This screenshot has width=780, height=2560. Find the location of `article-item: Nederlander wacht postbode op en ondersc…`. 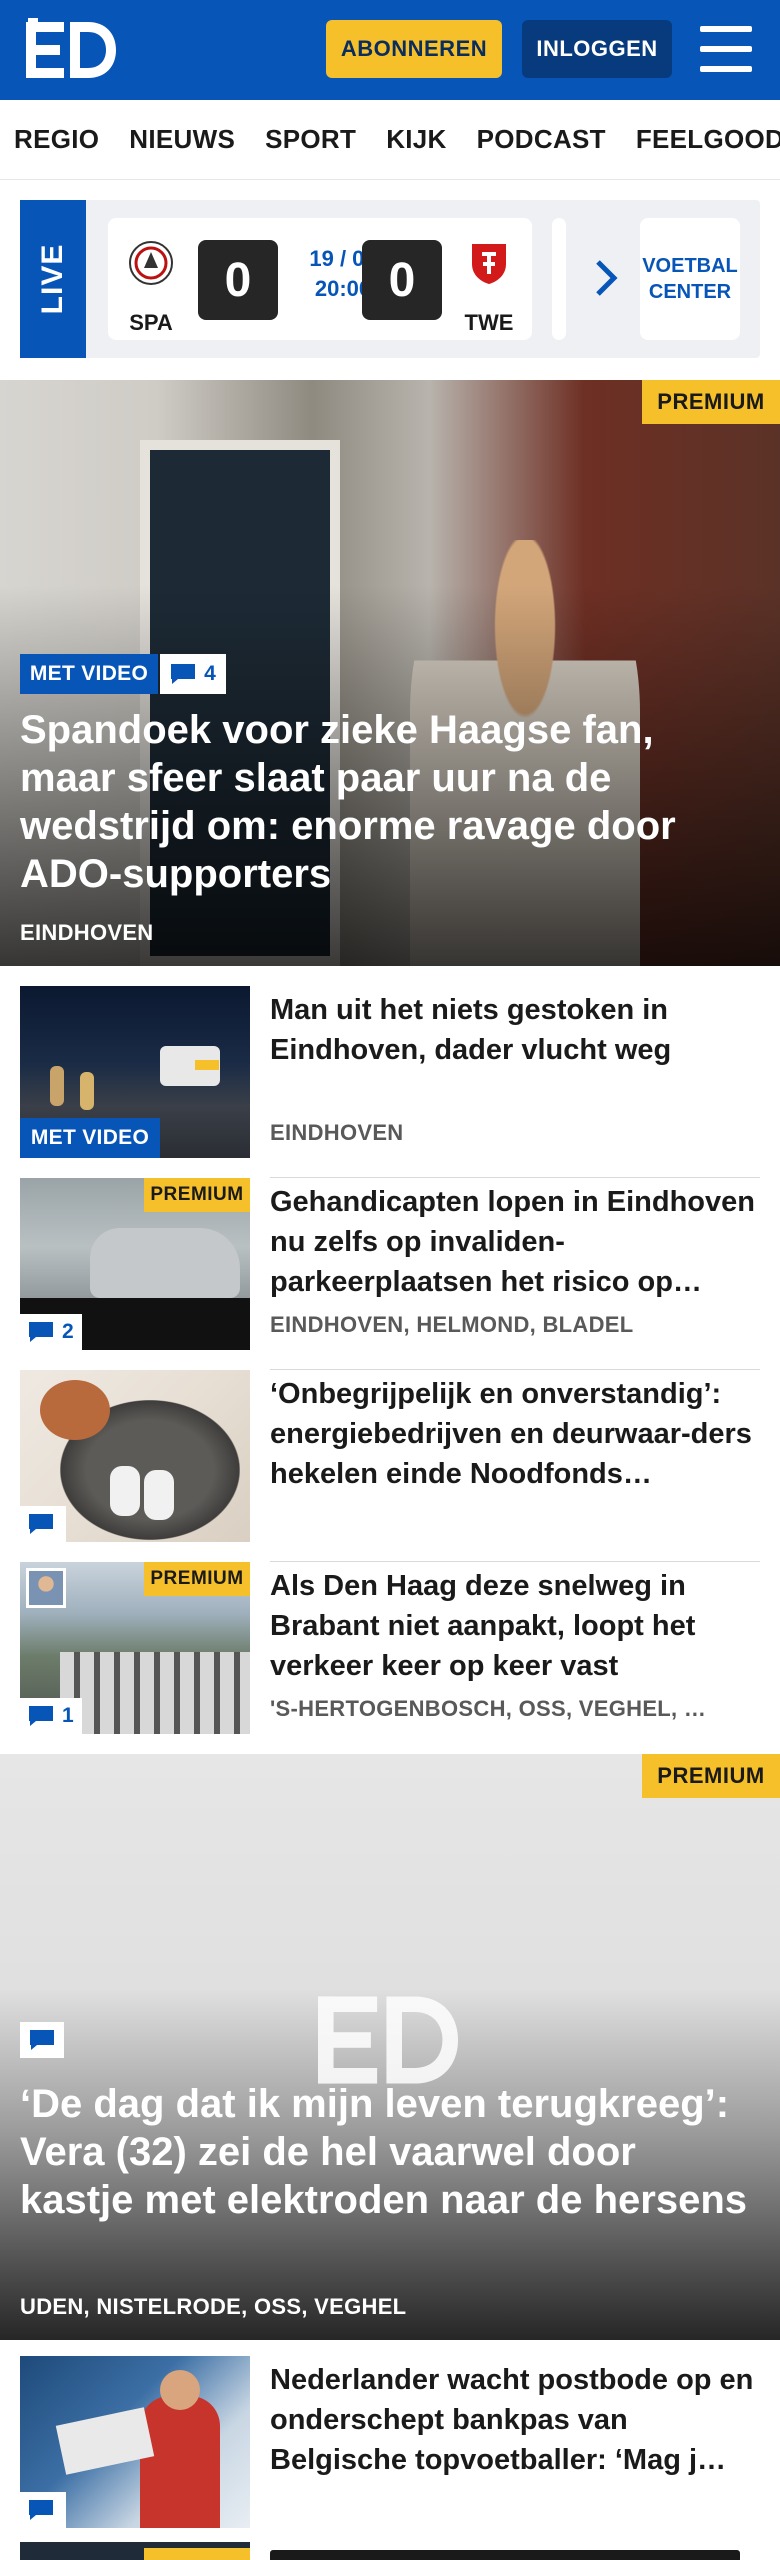

article-item: Nederlander wacht postbode op en ondersc… is located at coordinates (390, 2442).